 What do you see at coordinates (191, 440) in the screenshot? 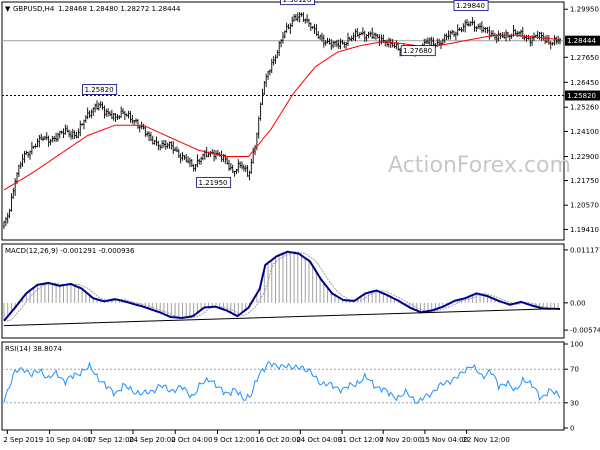
I see `x-tick-label: 2 Oct 04:00` at bounding box center [191, 440].